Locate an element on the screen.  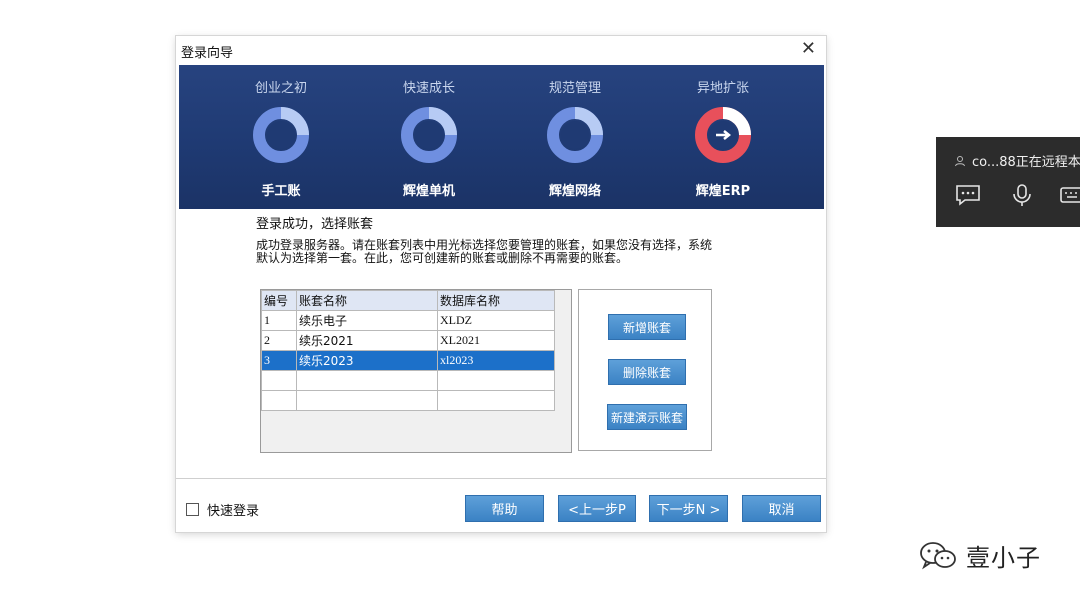
remote-session-toolbar: co...88正在远程本 is located at coordinates (1008, 182).